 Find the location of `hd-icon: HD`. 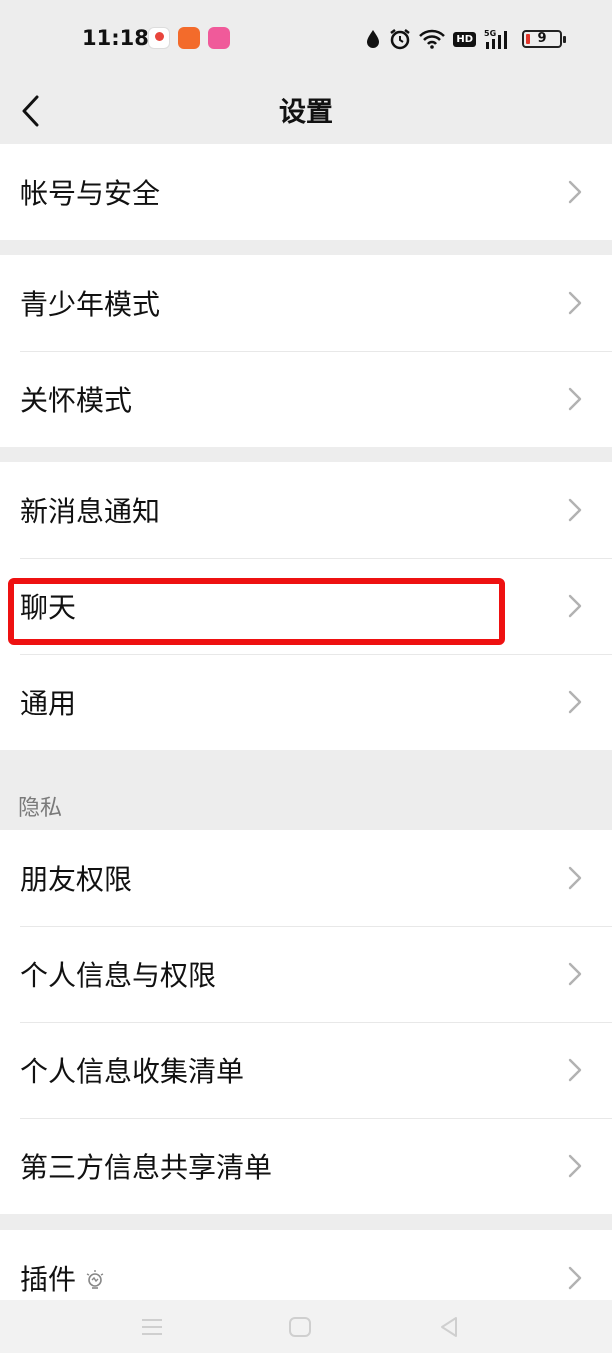

hd-icon: HD is located at coordinates (464, 39).